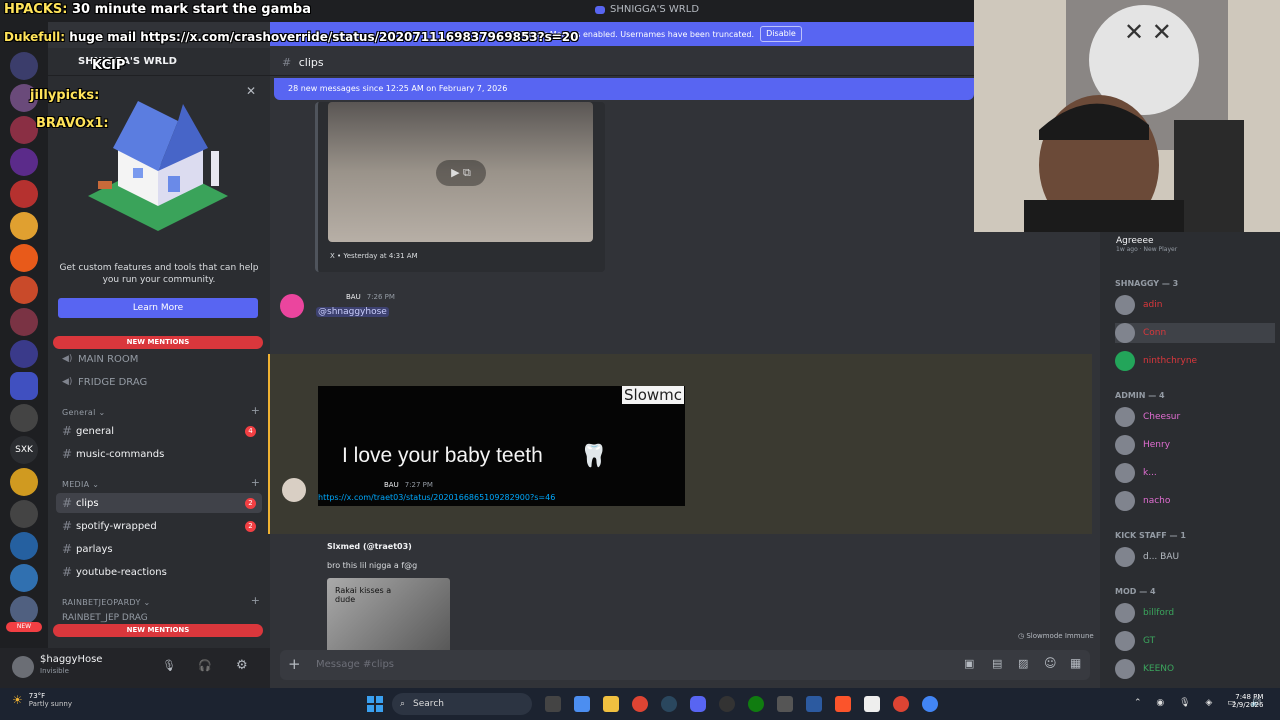 The width and height of the screenshot is (1280, 720). What do you see at coordinates (65, 95) in the screenshot?
I see `chat-line: jillypicks:` at bounding box center [65, 95].